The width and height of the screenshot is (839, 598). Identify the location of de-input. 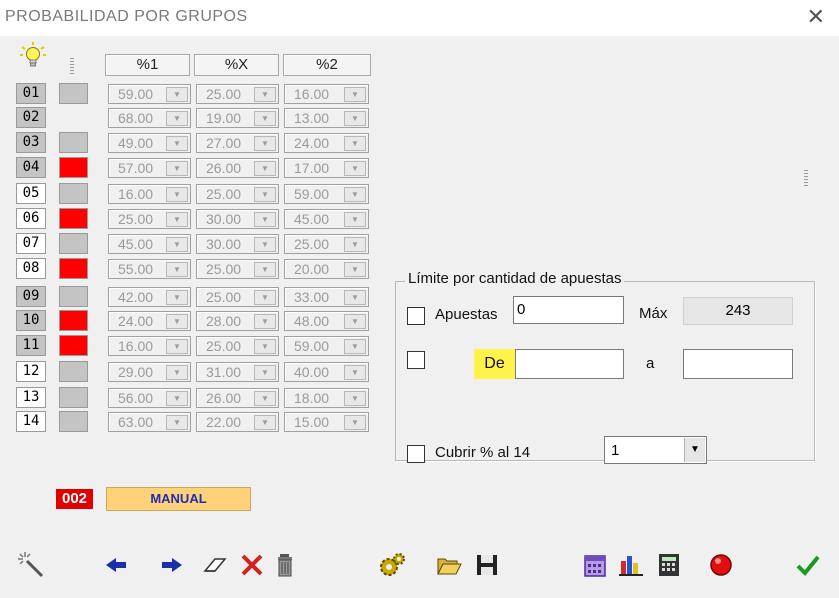
(569, 364).